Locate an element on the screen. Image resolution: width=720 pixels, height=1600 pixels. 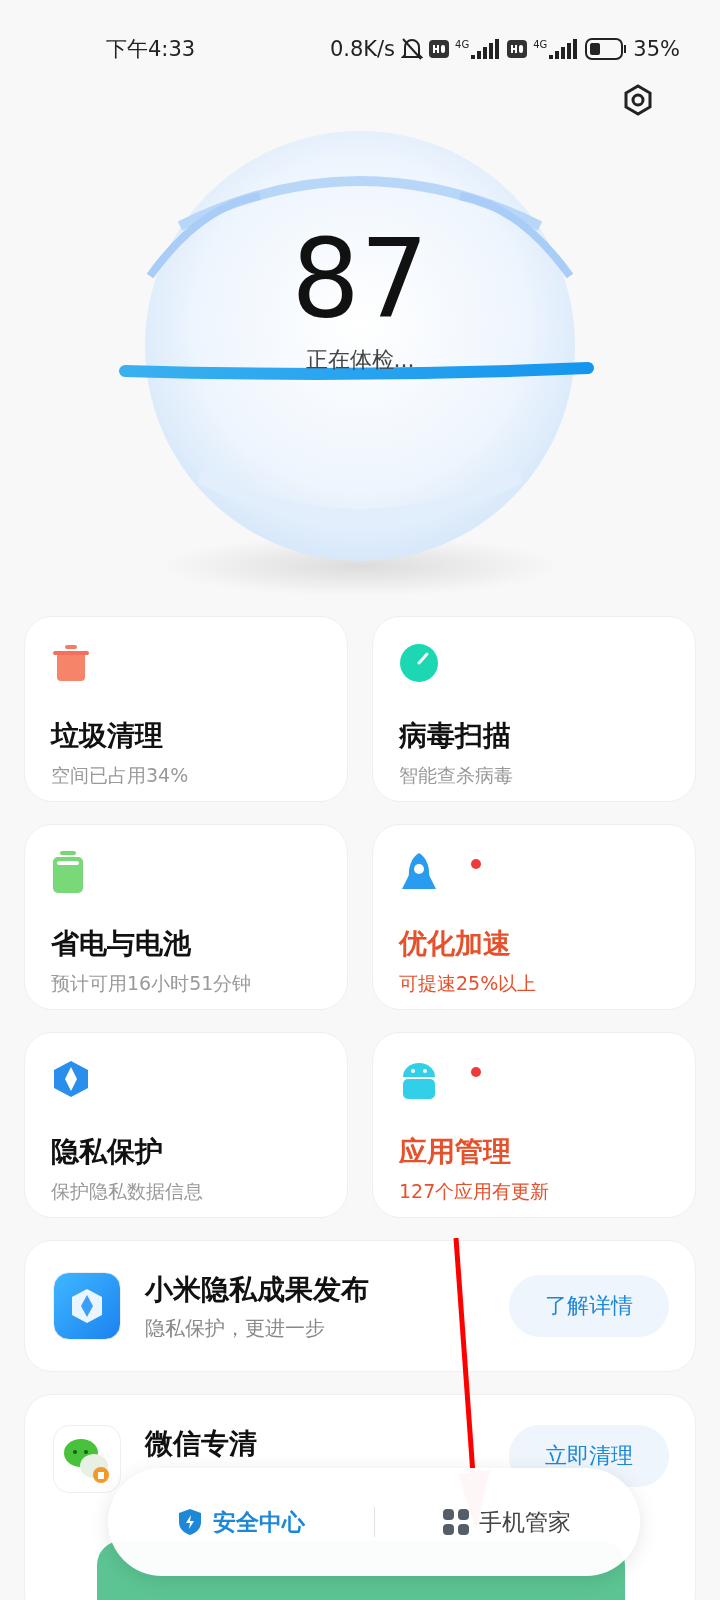
gauge-icon is located at coordinates (419, 663).